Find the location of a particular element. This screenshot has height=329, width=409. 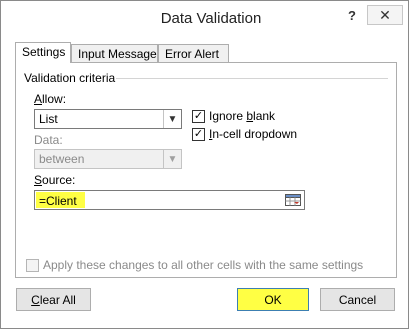

source-value: =Client is located at coordinates (58, 201).